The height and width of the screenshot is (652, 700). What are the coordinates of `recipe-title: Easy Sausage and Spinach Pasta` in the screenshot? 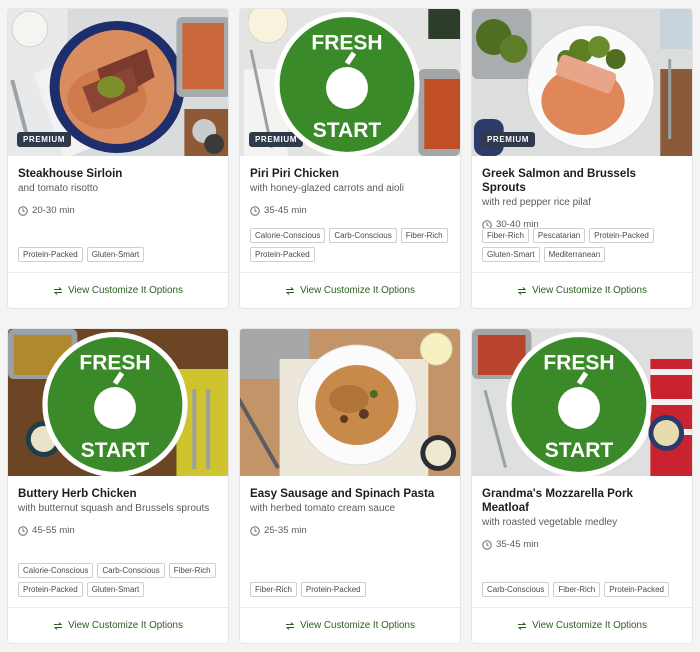 It's located at (342, 493).